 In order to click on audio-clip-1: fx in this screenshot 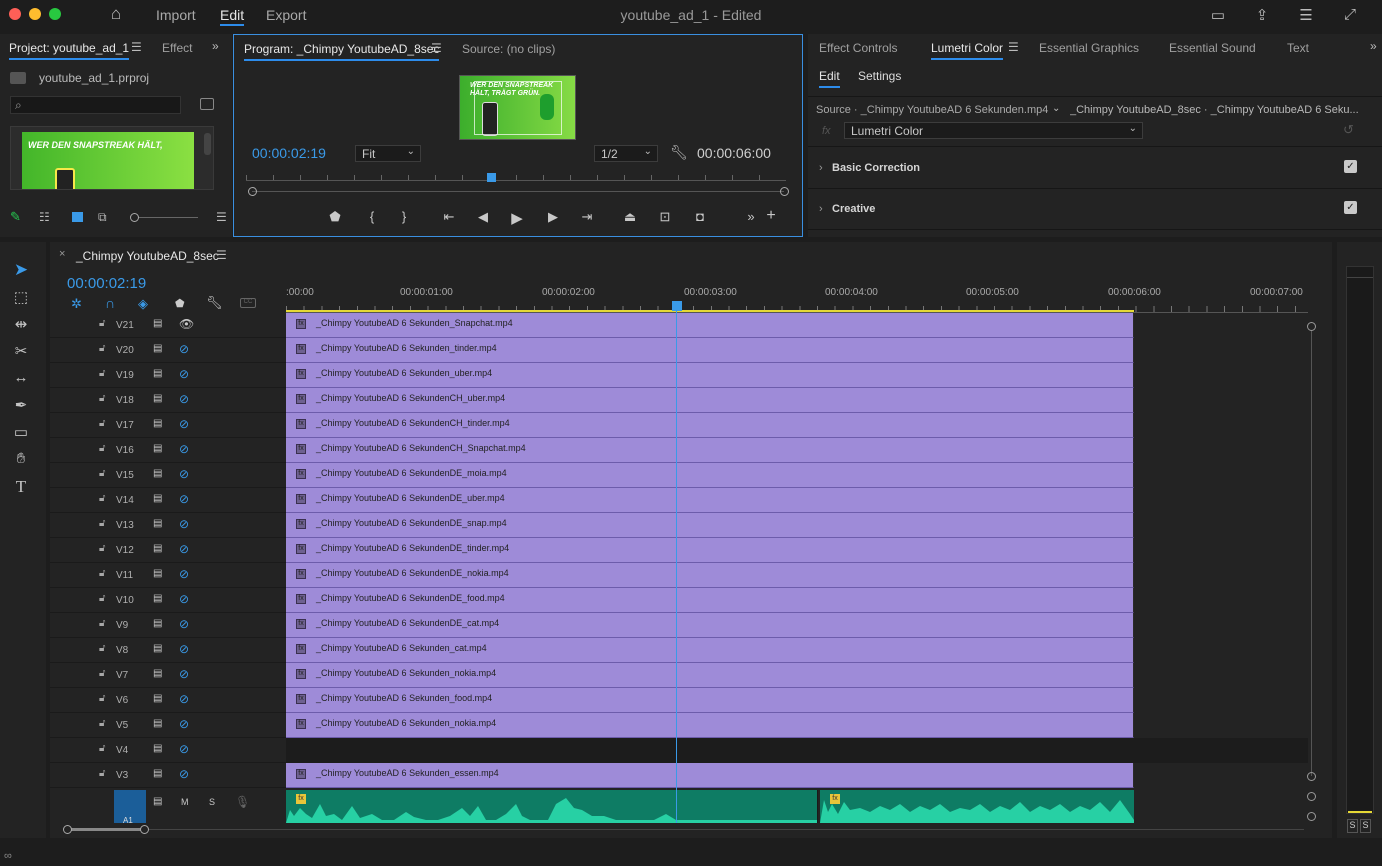, I will do `click(552, 806)`.